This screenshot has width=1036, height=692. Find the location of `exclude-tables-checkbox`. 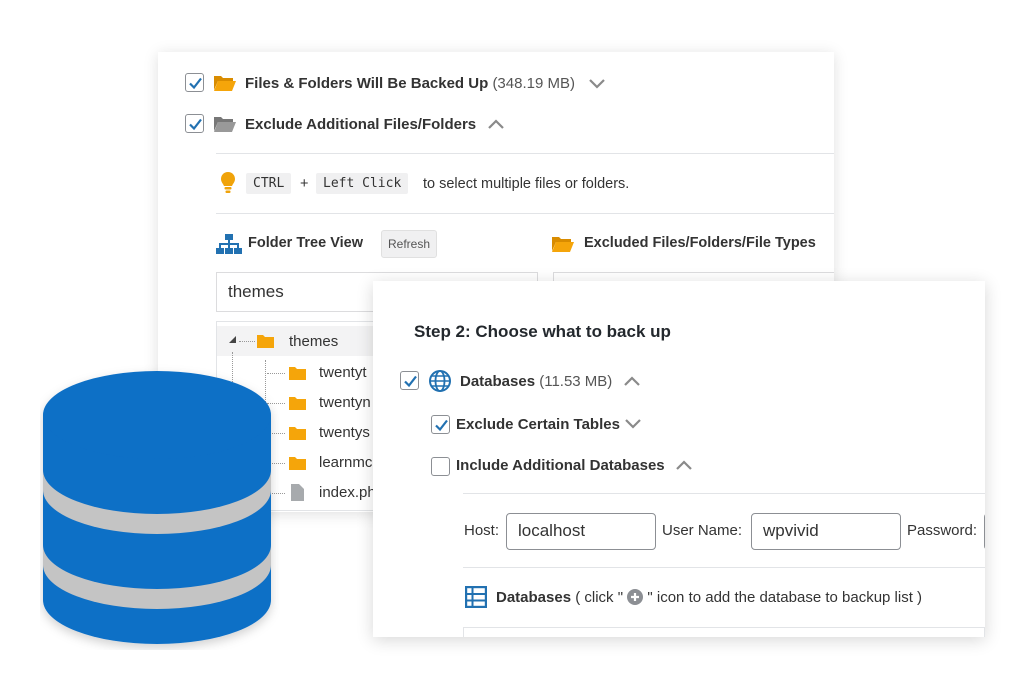

exclude-tables-checkbox is located at coordinates (440, 424).